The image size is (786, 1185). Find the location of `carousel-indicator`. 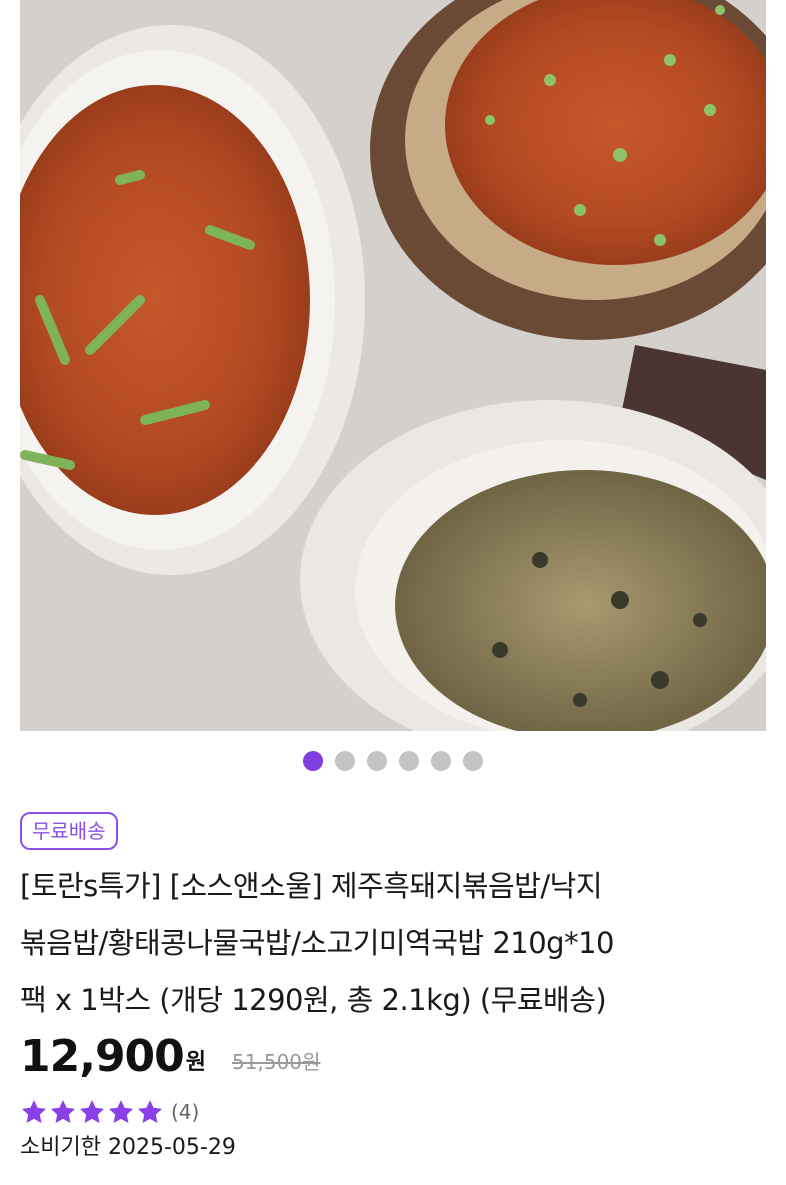

carousel-indicator is located at coordinates (393, 761).